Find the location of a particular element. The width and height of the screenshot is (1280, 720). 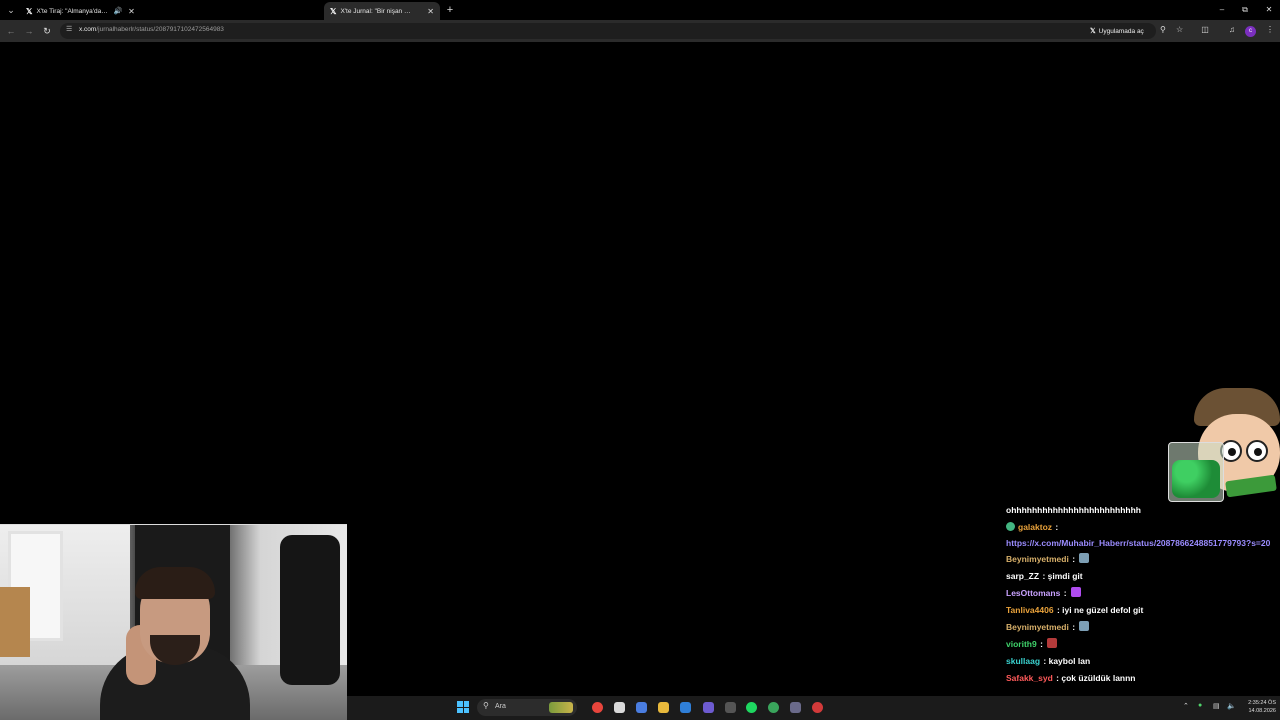

taskbar-search: ⚲ Ara is located at coordinates (527, 707).